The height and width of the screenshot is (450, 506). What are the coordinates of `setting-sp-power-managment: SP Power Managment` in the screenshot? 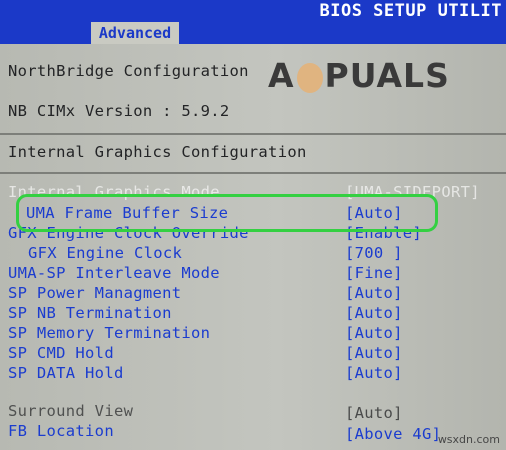 It's located at (94, 293).